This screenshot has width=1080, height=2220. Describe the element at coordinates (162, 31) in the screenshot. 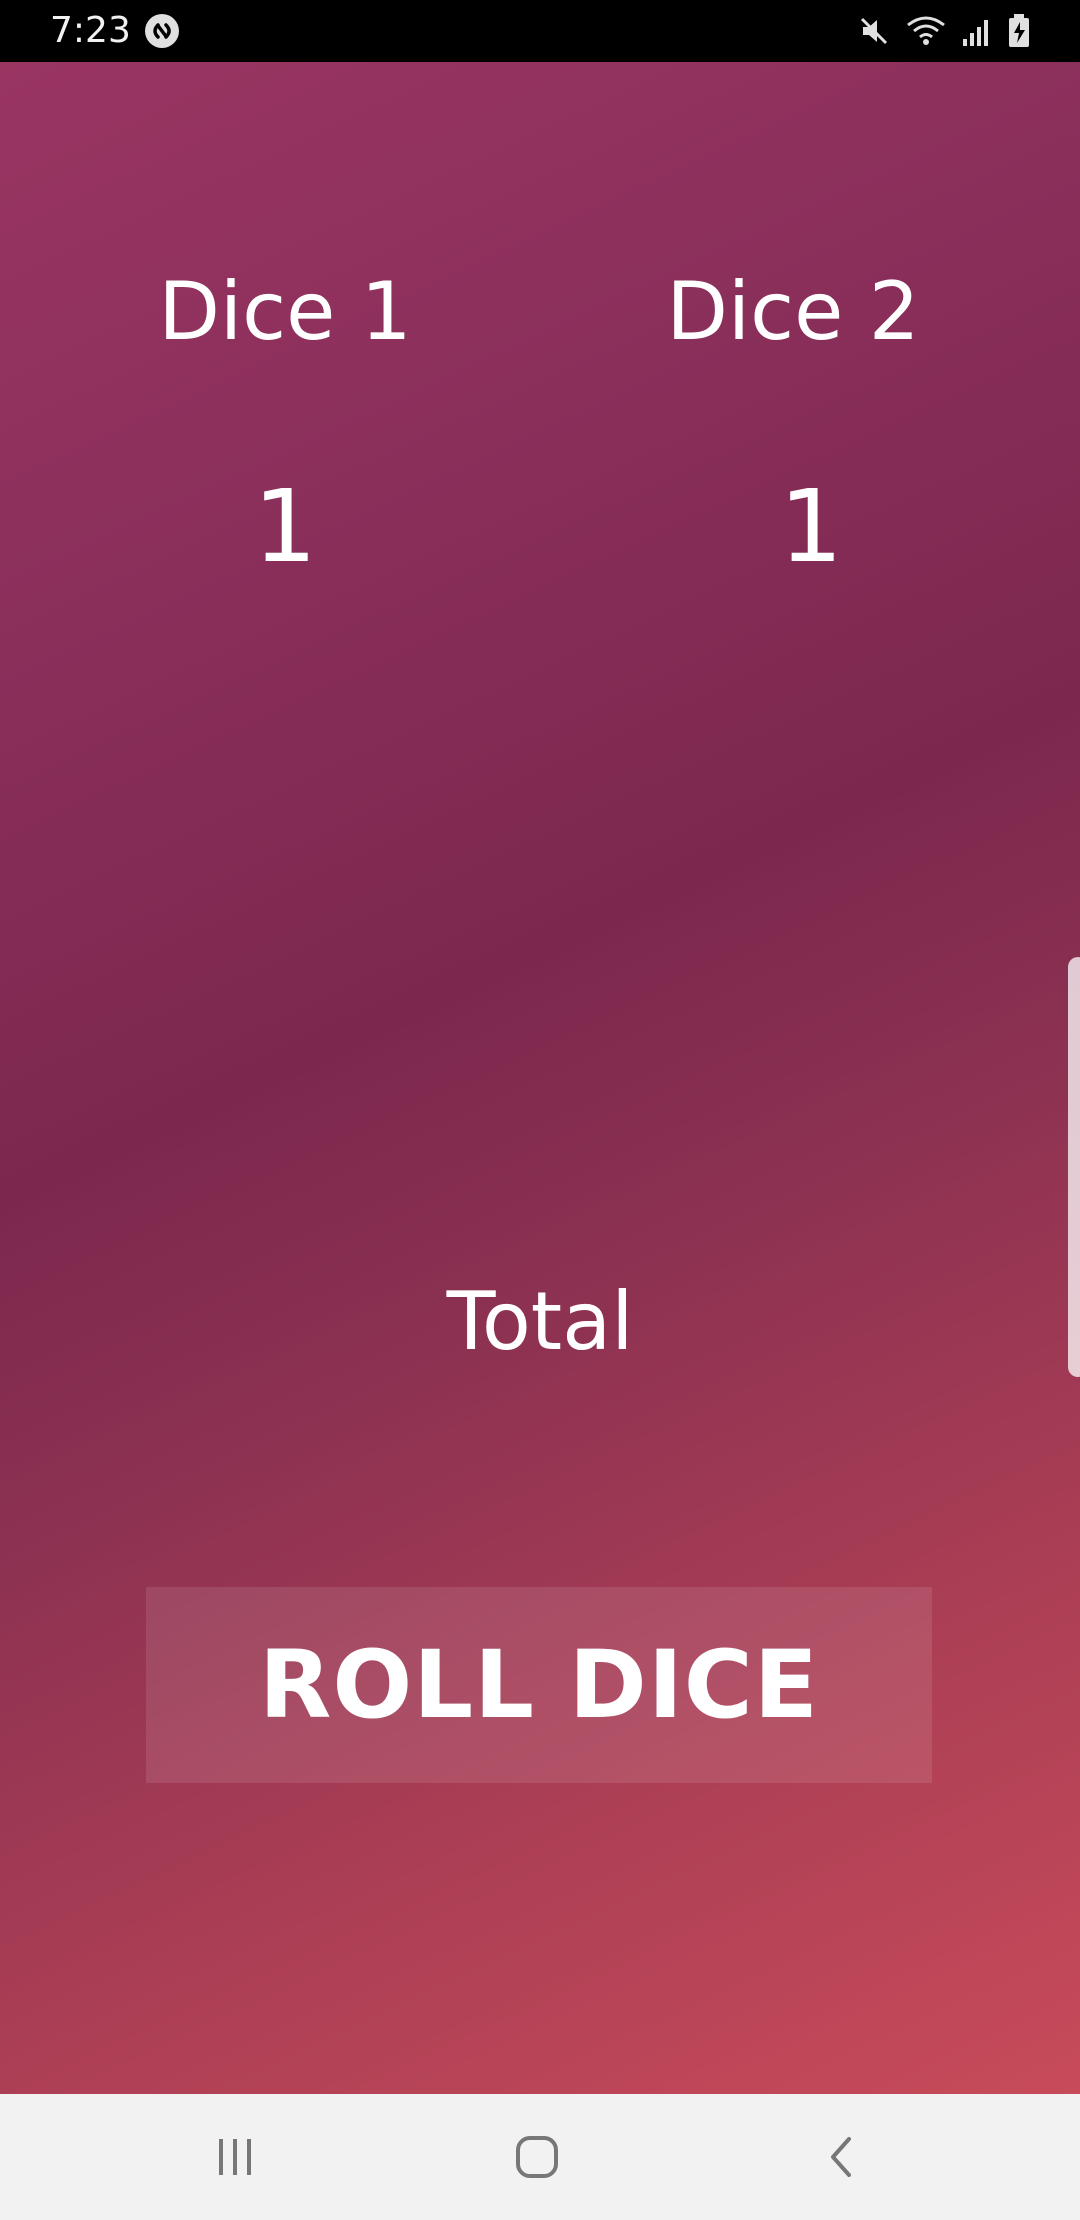

I see `shazam-icon` at that location.